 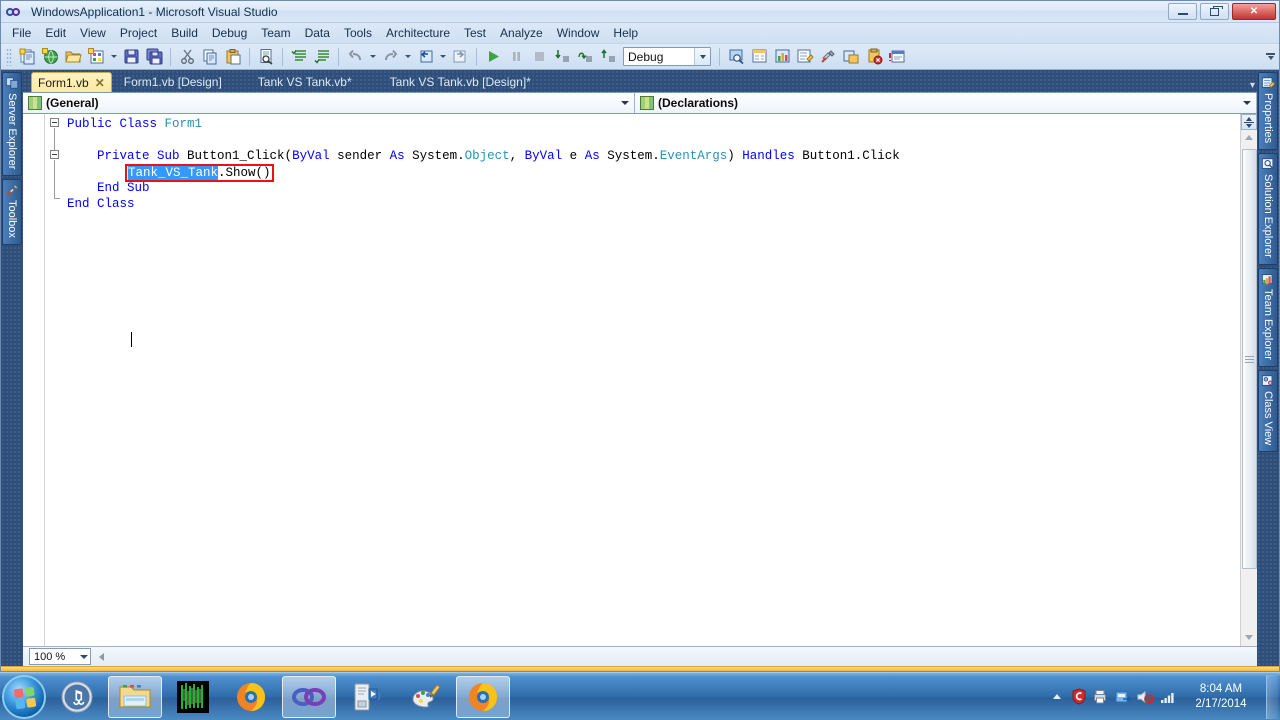 What do you see at coordinates (12, 212) in the screenshot?
I see `sidebar-item-toolbox: Toolbox` at bounding box center [12, 212].